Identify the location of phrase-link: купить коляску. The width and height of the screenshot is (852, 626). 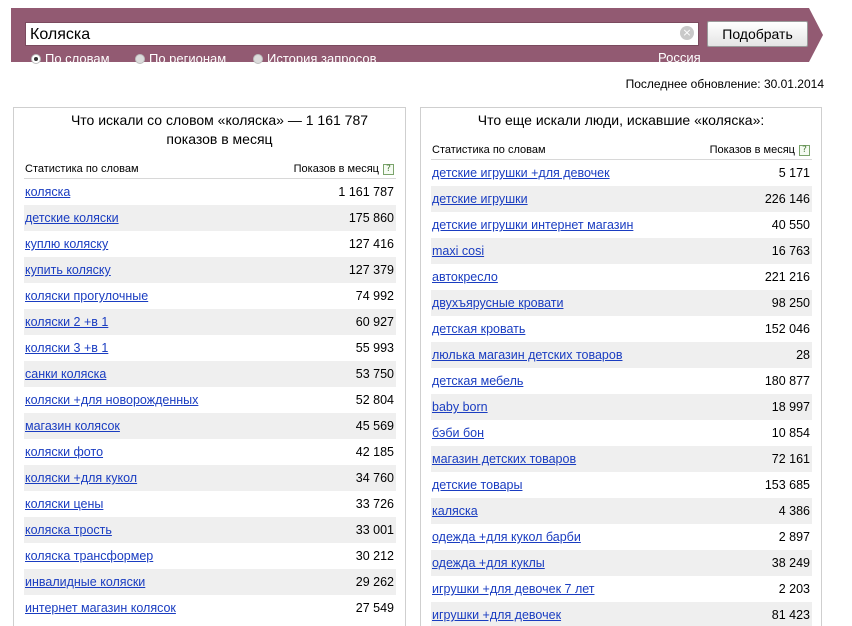
(68, 270).